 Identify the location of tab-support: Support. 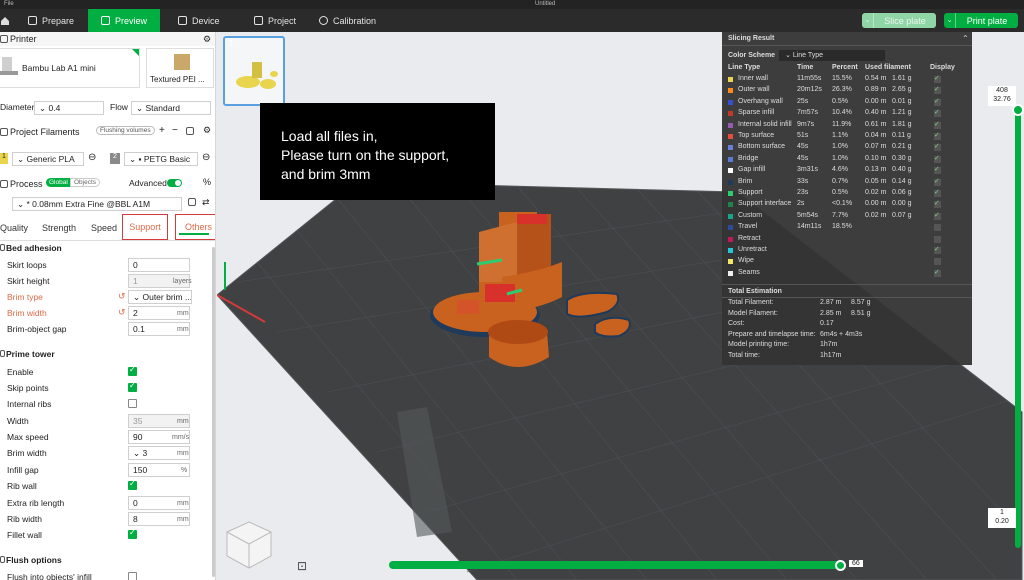
(145, 227).